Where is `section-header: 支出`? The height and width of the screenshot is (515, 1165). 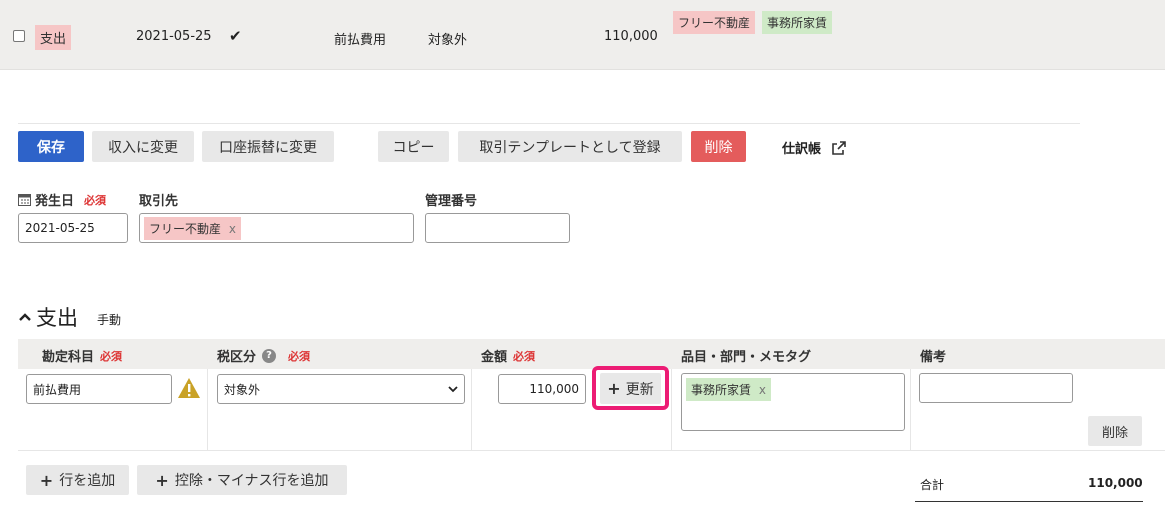
section-header: 支出 is located at coordinates (48, 317).